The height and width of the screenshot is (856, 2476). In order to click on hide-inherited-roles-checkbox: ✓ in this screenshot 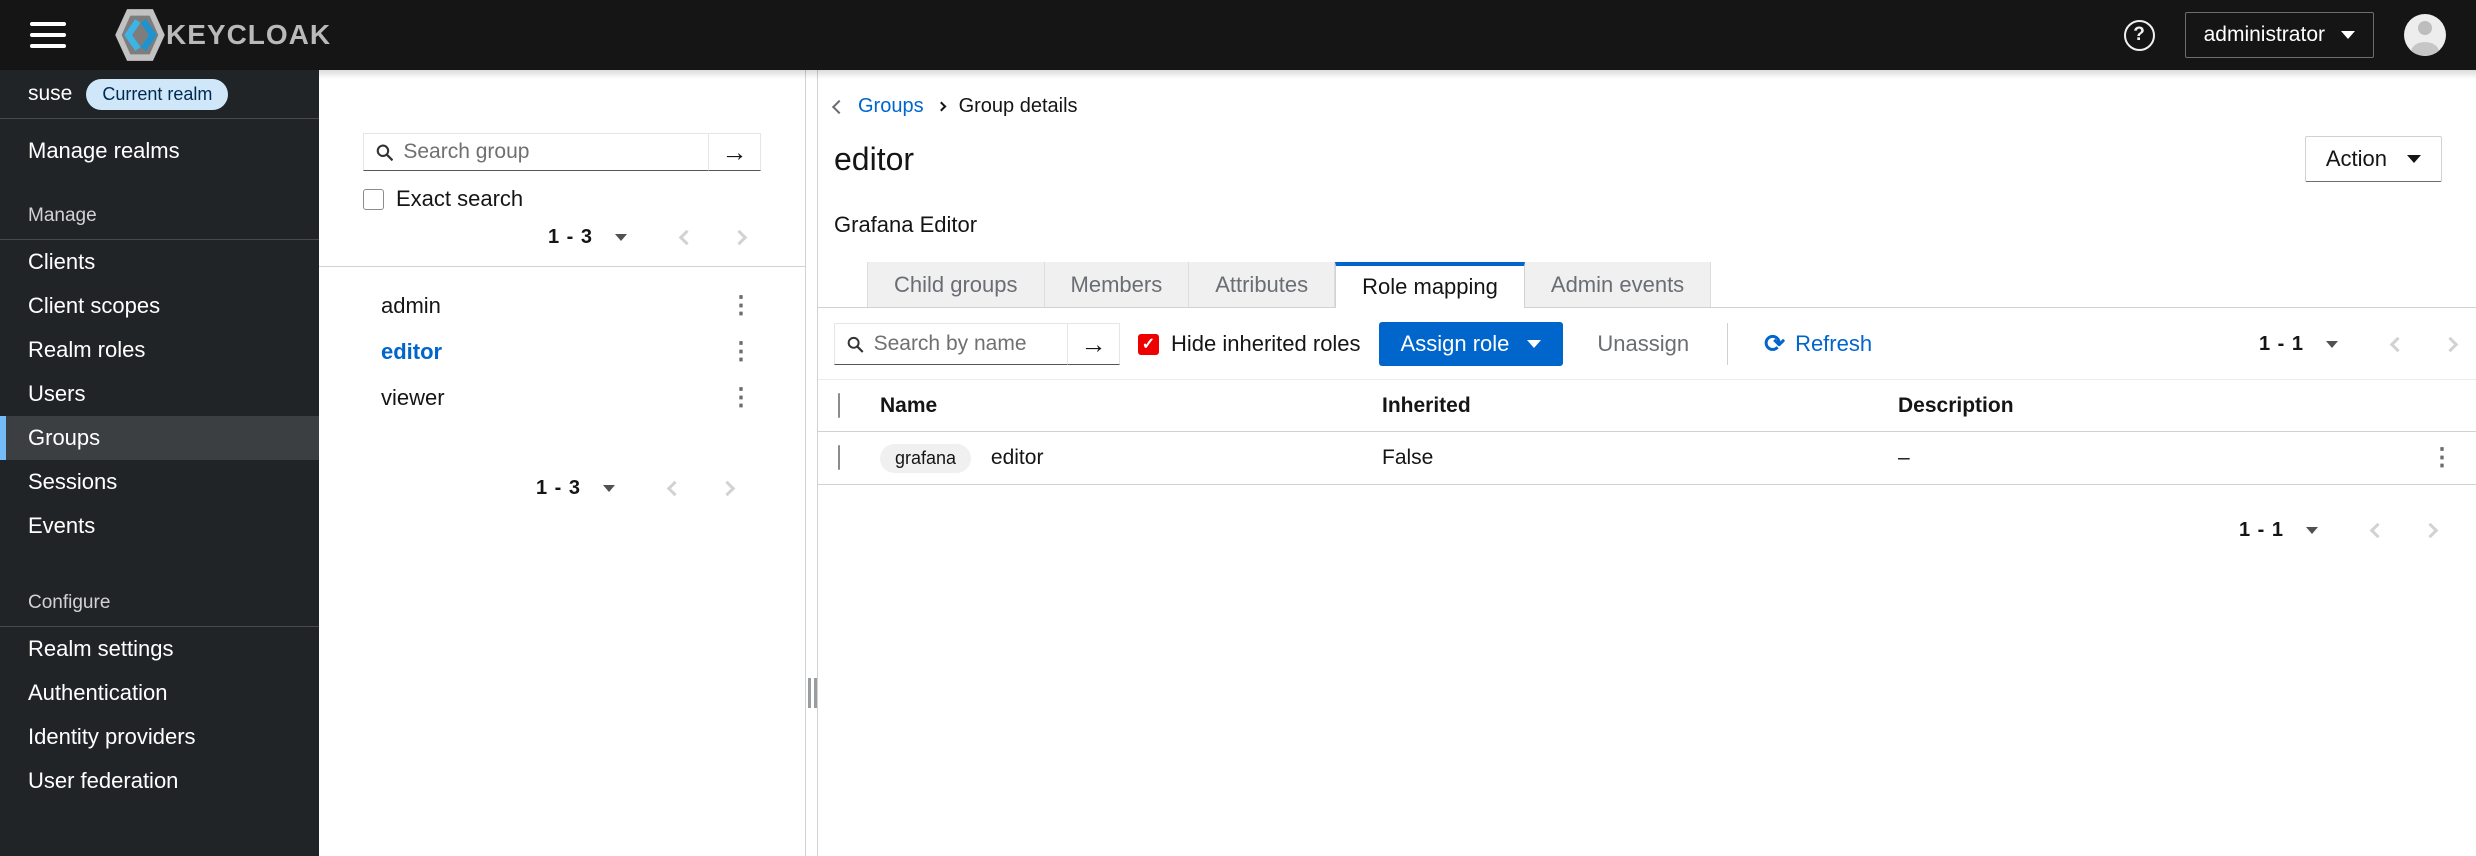, I will do `click(1148, 344)`.